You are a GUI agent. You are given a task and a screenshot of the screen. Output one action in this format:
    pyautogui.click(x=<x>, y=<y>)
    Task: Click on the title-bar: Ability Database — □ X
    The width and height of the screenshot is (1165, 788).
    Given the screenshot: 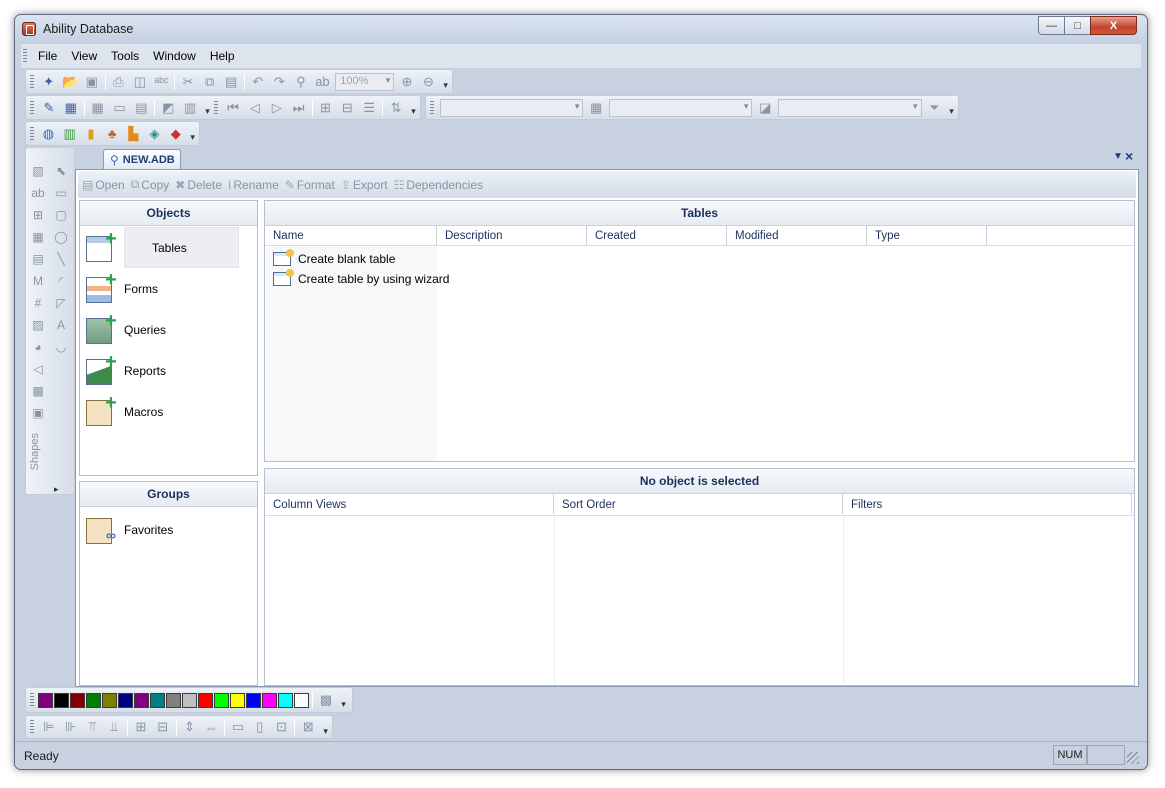 What is the action you would take?
    pyautogui.click(x=581, y=29)
    